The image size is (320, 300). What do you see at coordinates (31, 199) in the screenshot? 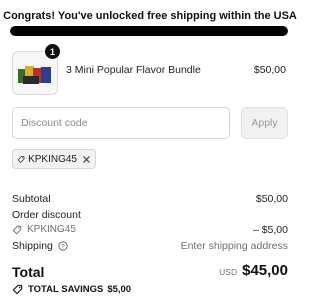
I see `subtotal-label: Subtotal` at bounding box center [31, 199].